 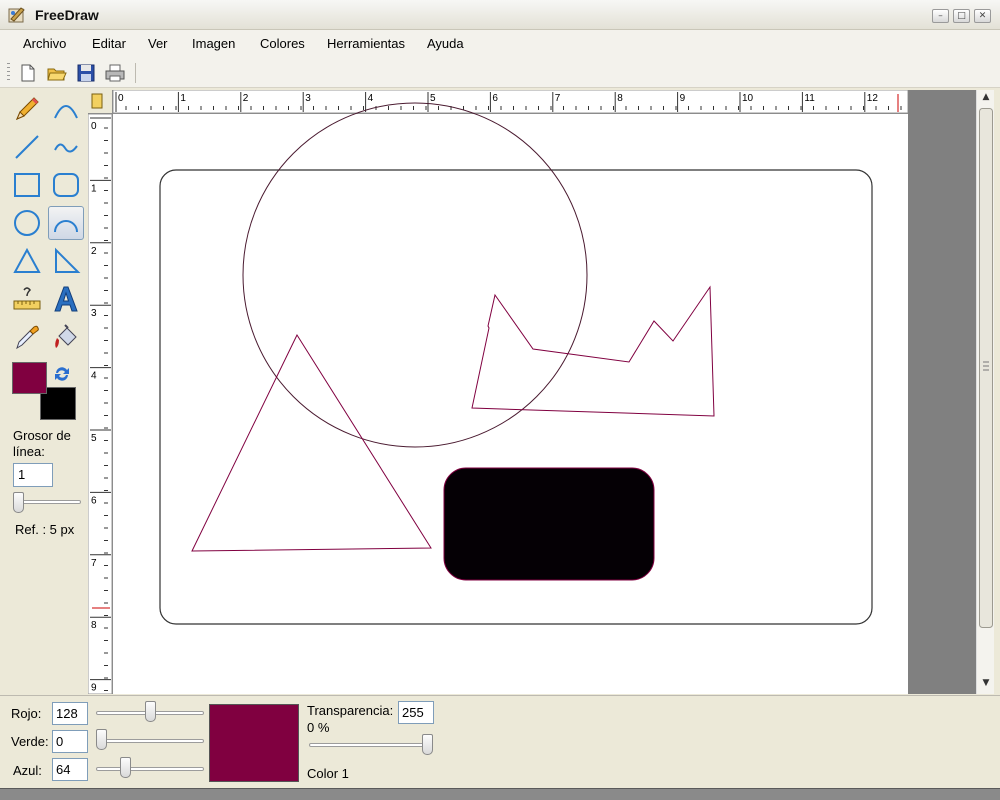 What do you see at coordinates (94, 625) in the screenshot?
I see `vertical-ruler-label: 8` at bounding box center [94, 625].